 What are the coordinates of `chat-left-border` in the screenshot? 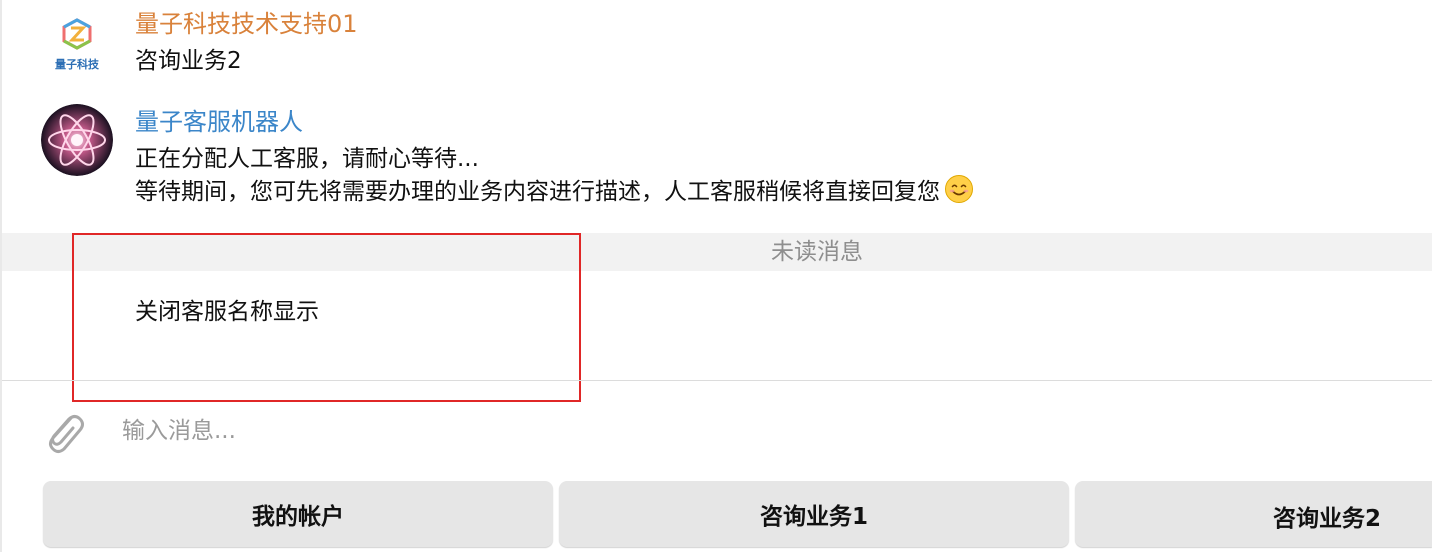 It's located at (1, 276).